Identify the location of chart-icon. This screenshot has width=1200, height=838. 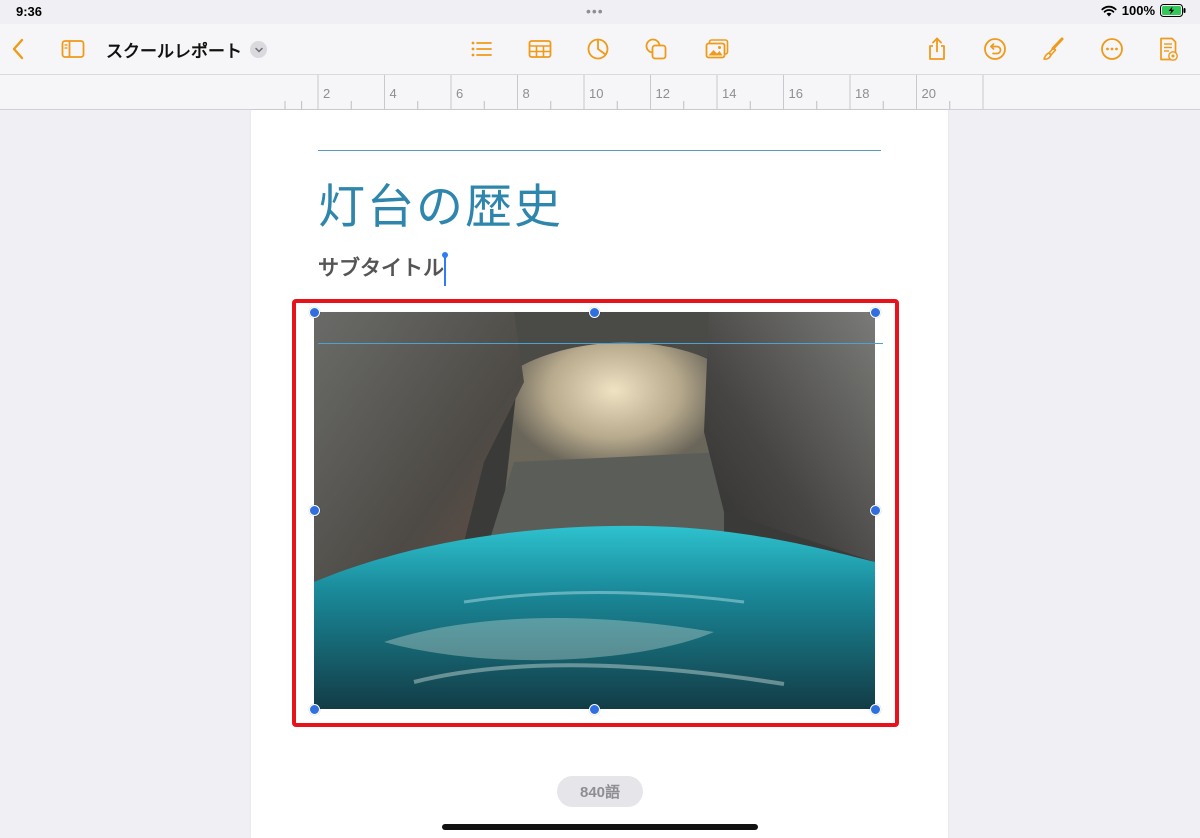
(598, 49).